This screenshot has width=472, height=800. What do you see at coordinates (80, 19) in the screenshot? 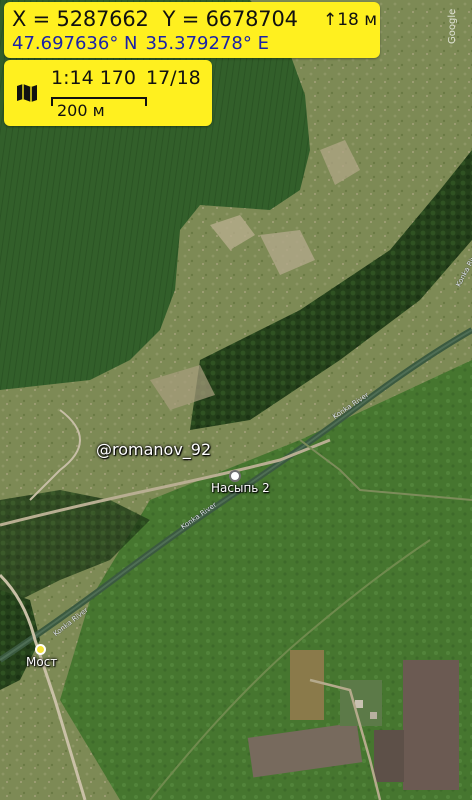
I see `x-coordinate: X = 5287662` at bounding box center [80, 19].